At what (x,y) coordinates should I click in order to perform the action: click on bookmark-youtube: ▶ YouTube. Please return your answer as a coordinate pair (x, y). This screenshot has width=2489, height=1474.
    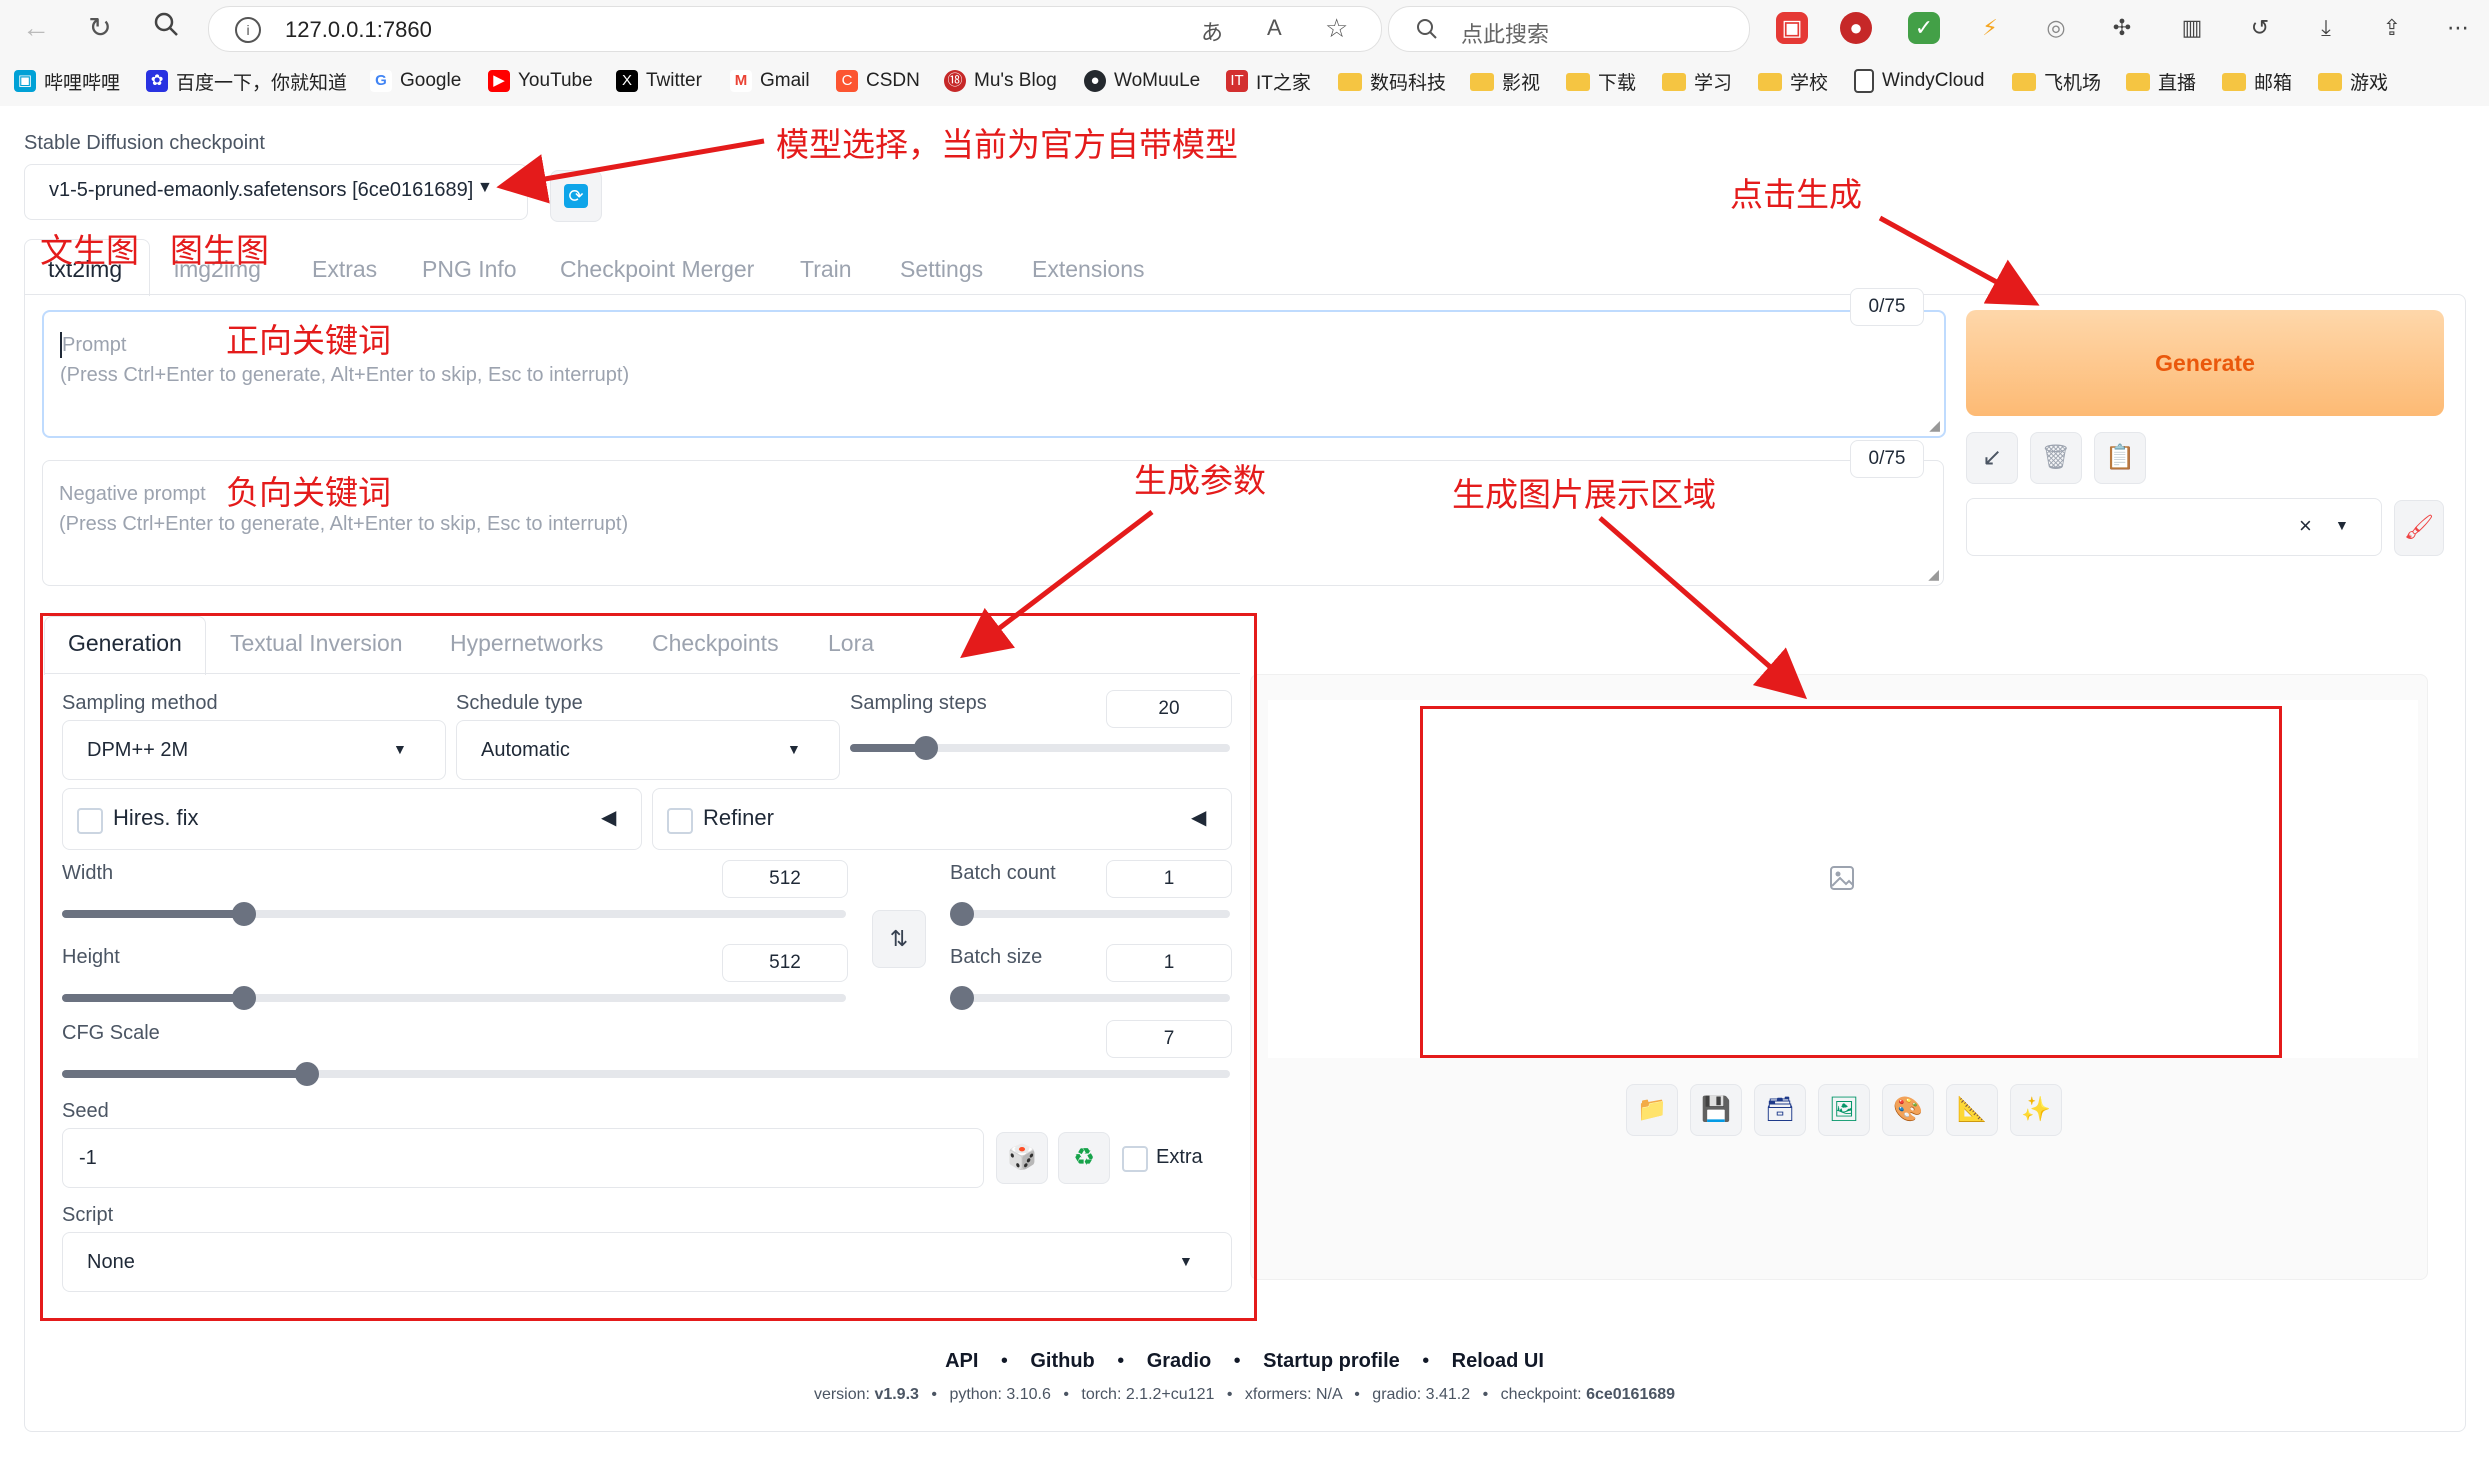
    Looking at the image, I should click on (540, 81).